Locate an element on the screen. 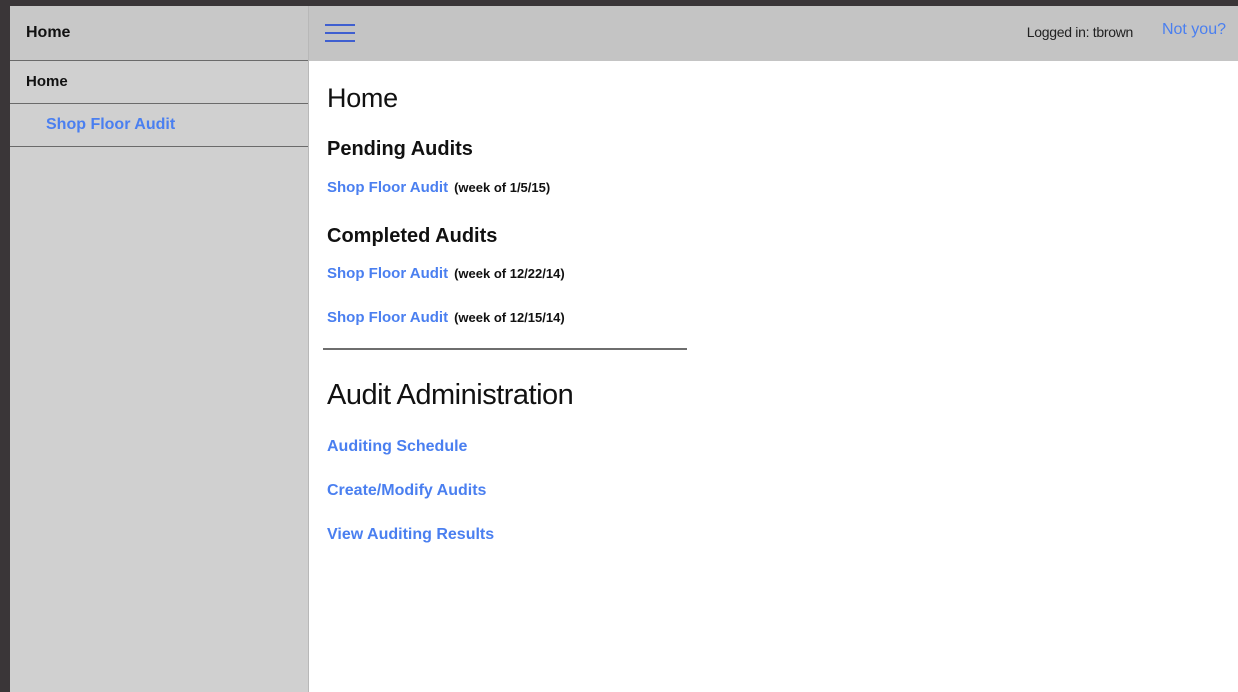 The image size is (1238, 692). audit-week-label: (week of 1/5/15) is located at coordinates (502, 187).